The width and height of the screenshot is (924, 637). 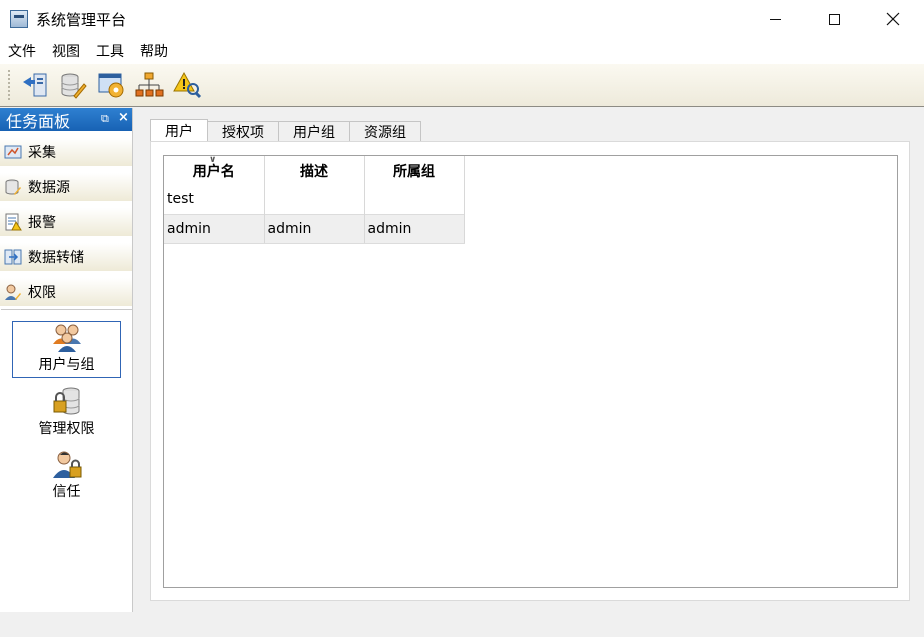 I want to click on export-icon, so click(x=35, y=85).